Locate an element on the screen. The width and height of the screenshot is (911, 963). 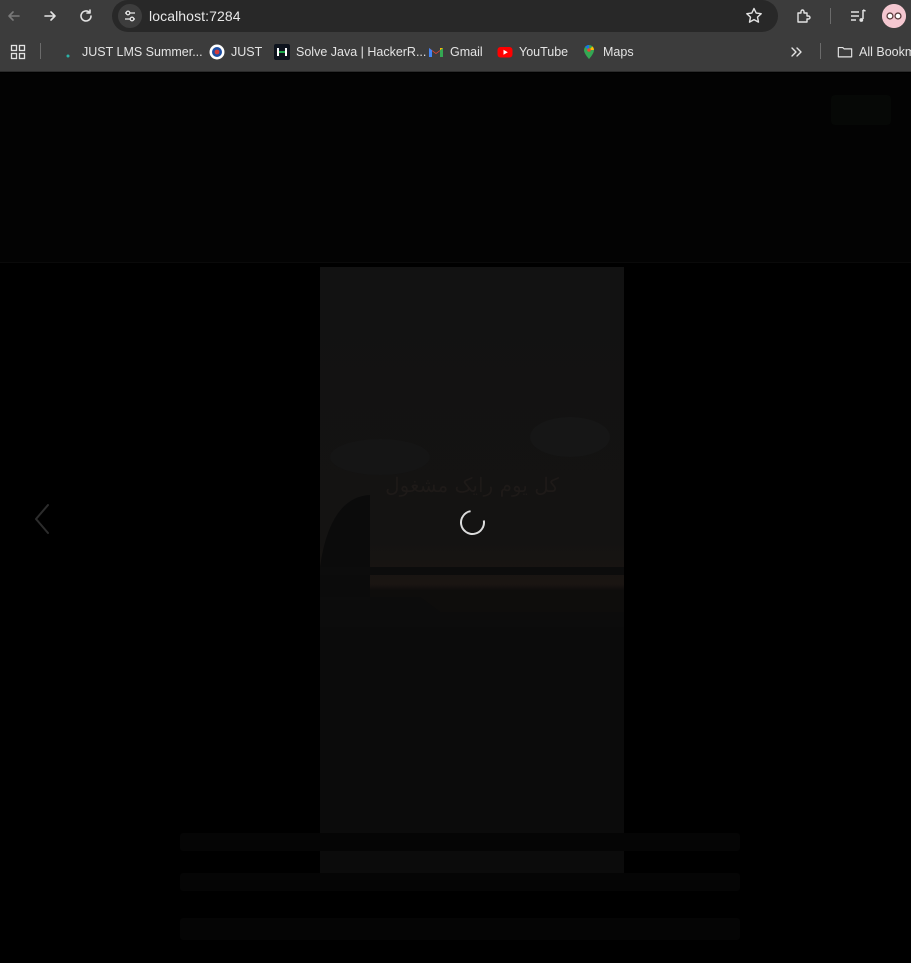
avatar-face-icon is located at coordinates (894, 16).